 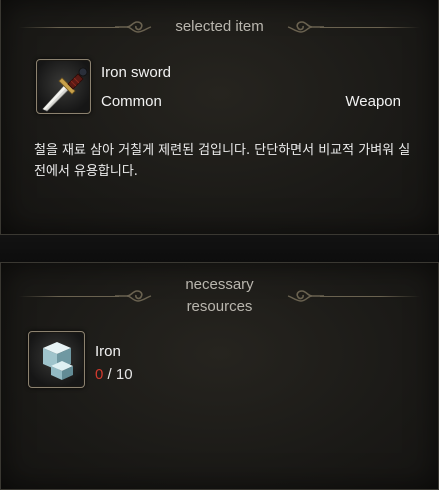 What do you see at coordinates (219, 248) in the screenshot?
I see `panel-gap` at bounding box center [219, 248].